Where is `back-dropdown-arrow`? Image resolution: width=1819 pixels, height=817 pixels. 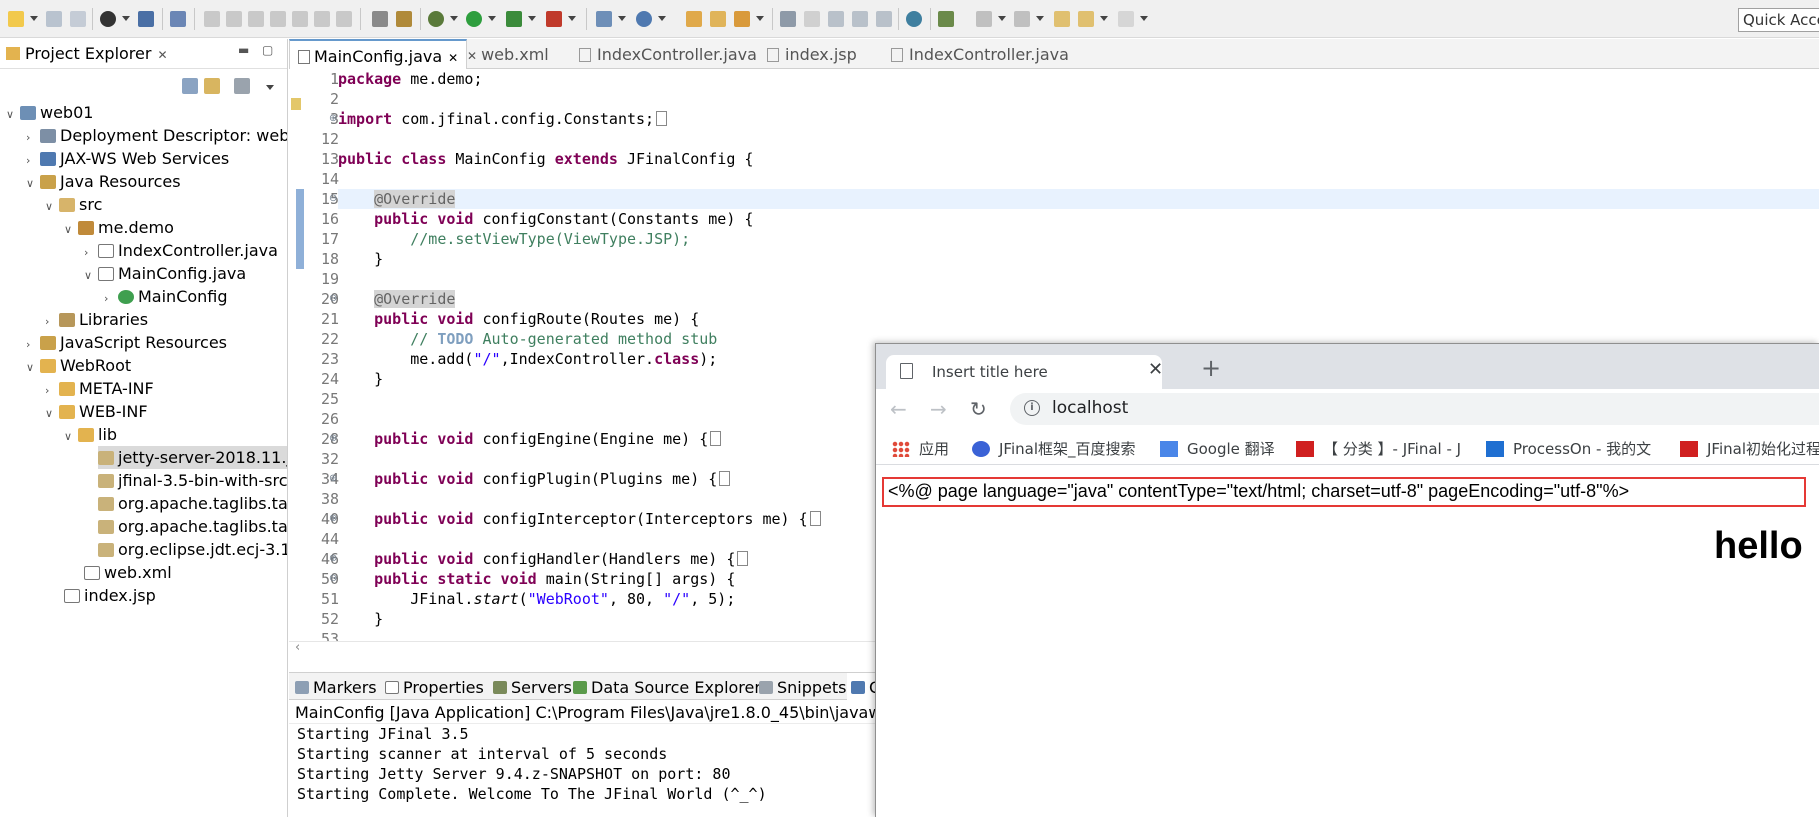
back-dropdown-arrow is located at coordinates (1104, 18).